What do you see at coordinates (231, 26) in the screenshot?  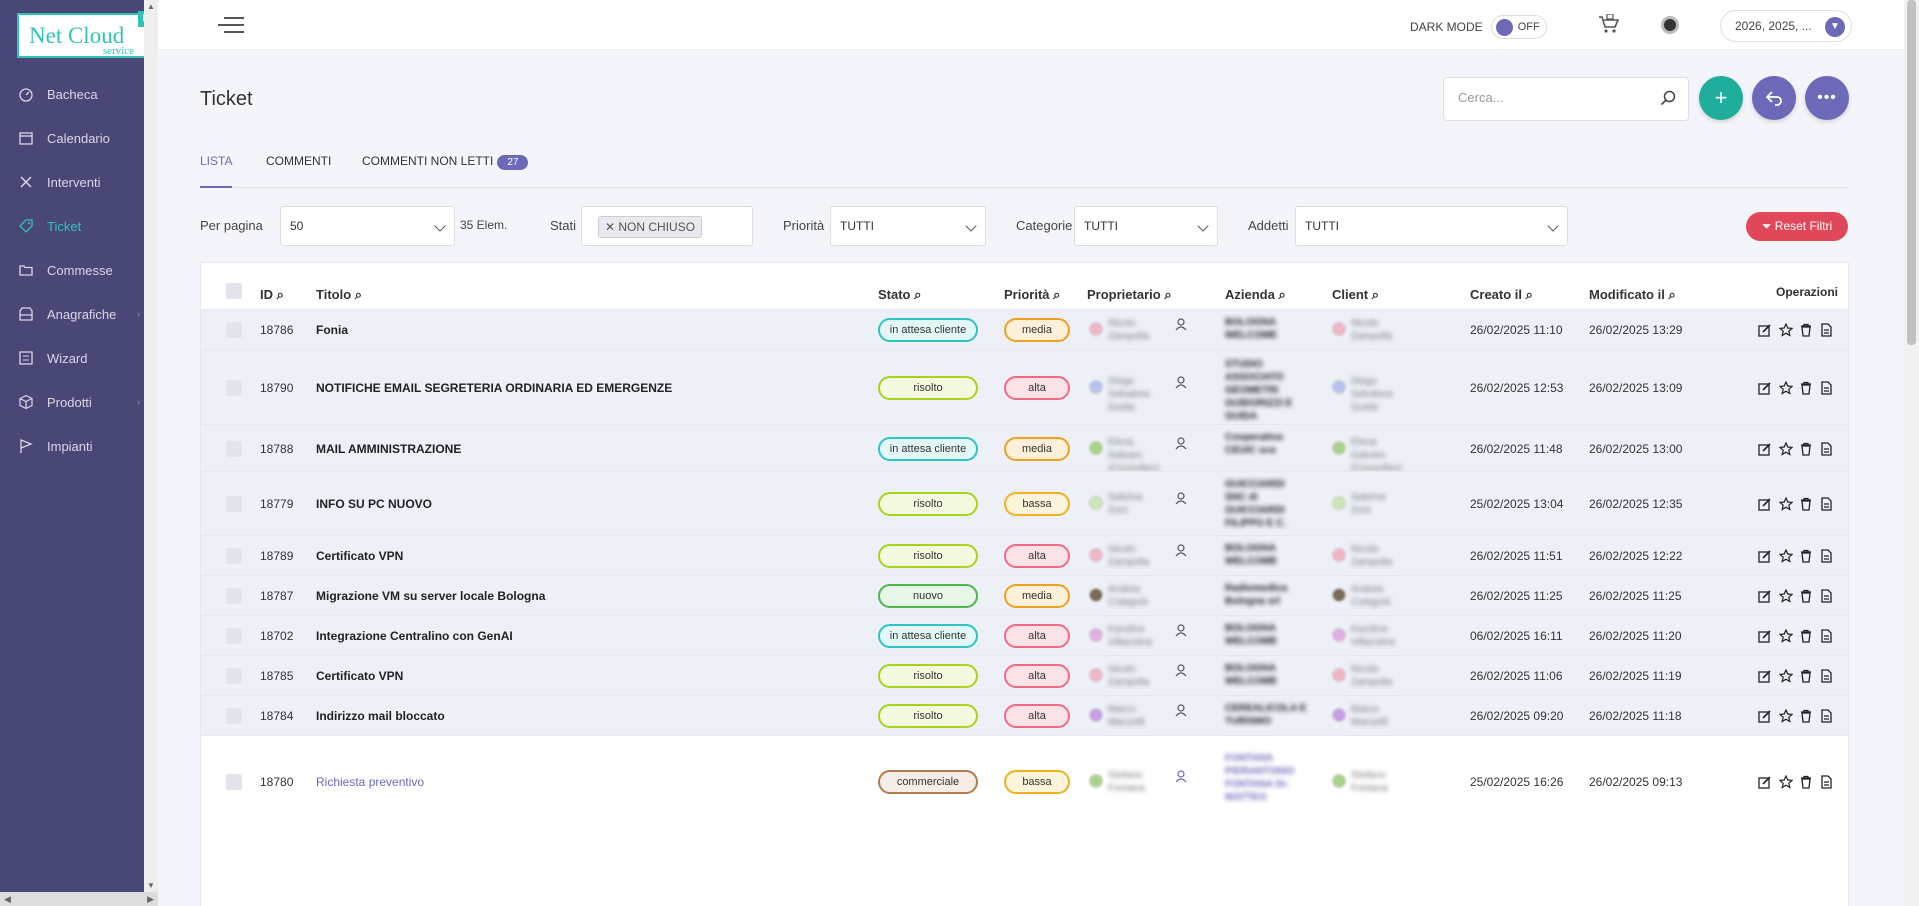 I see `menu-toggle-icon` at bounding box center [231, 26].